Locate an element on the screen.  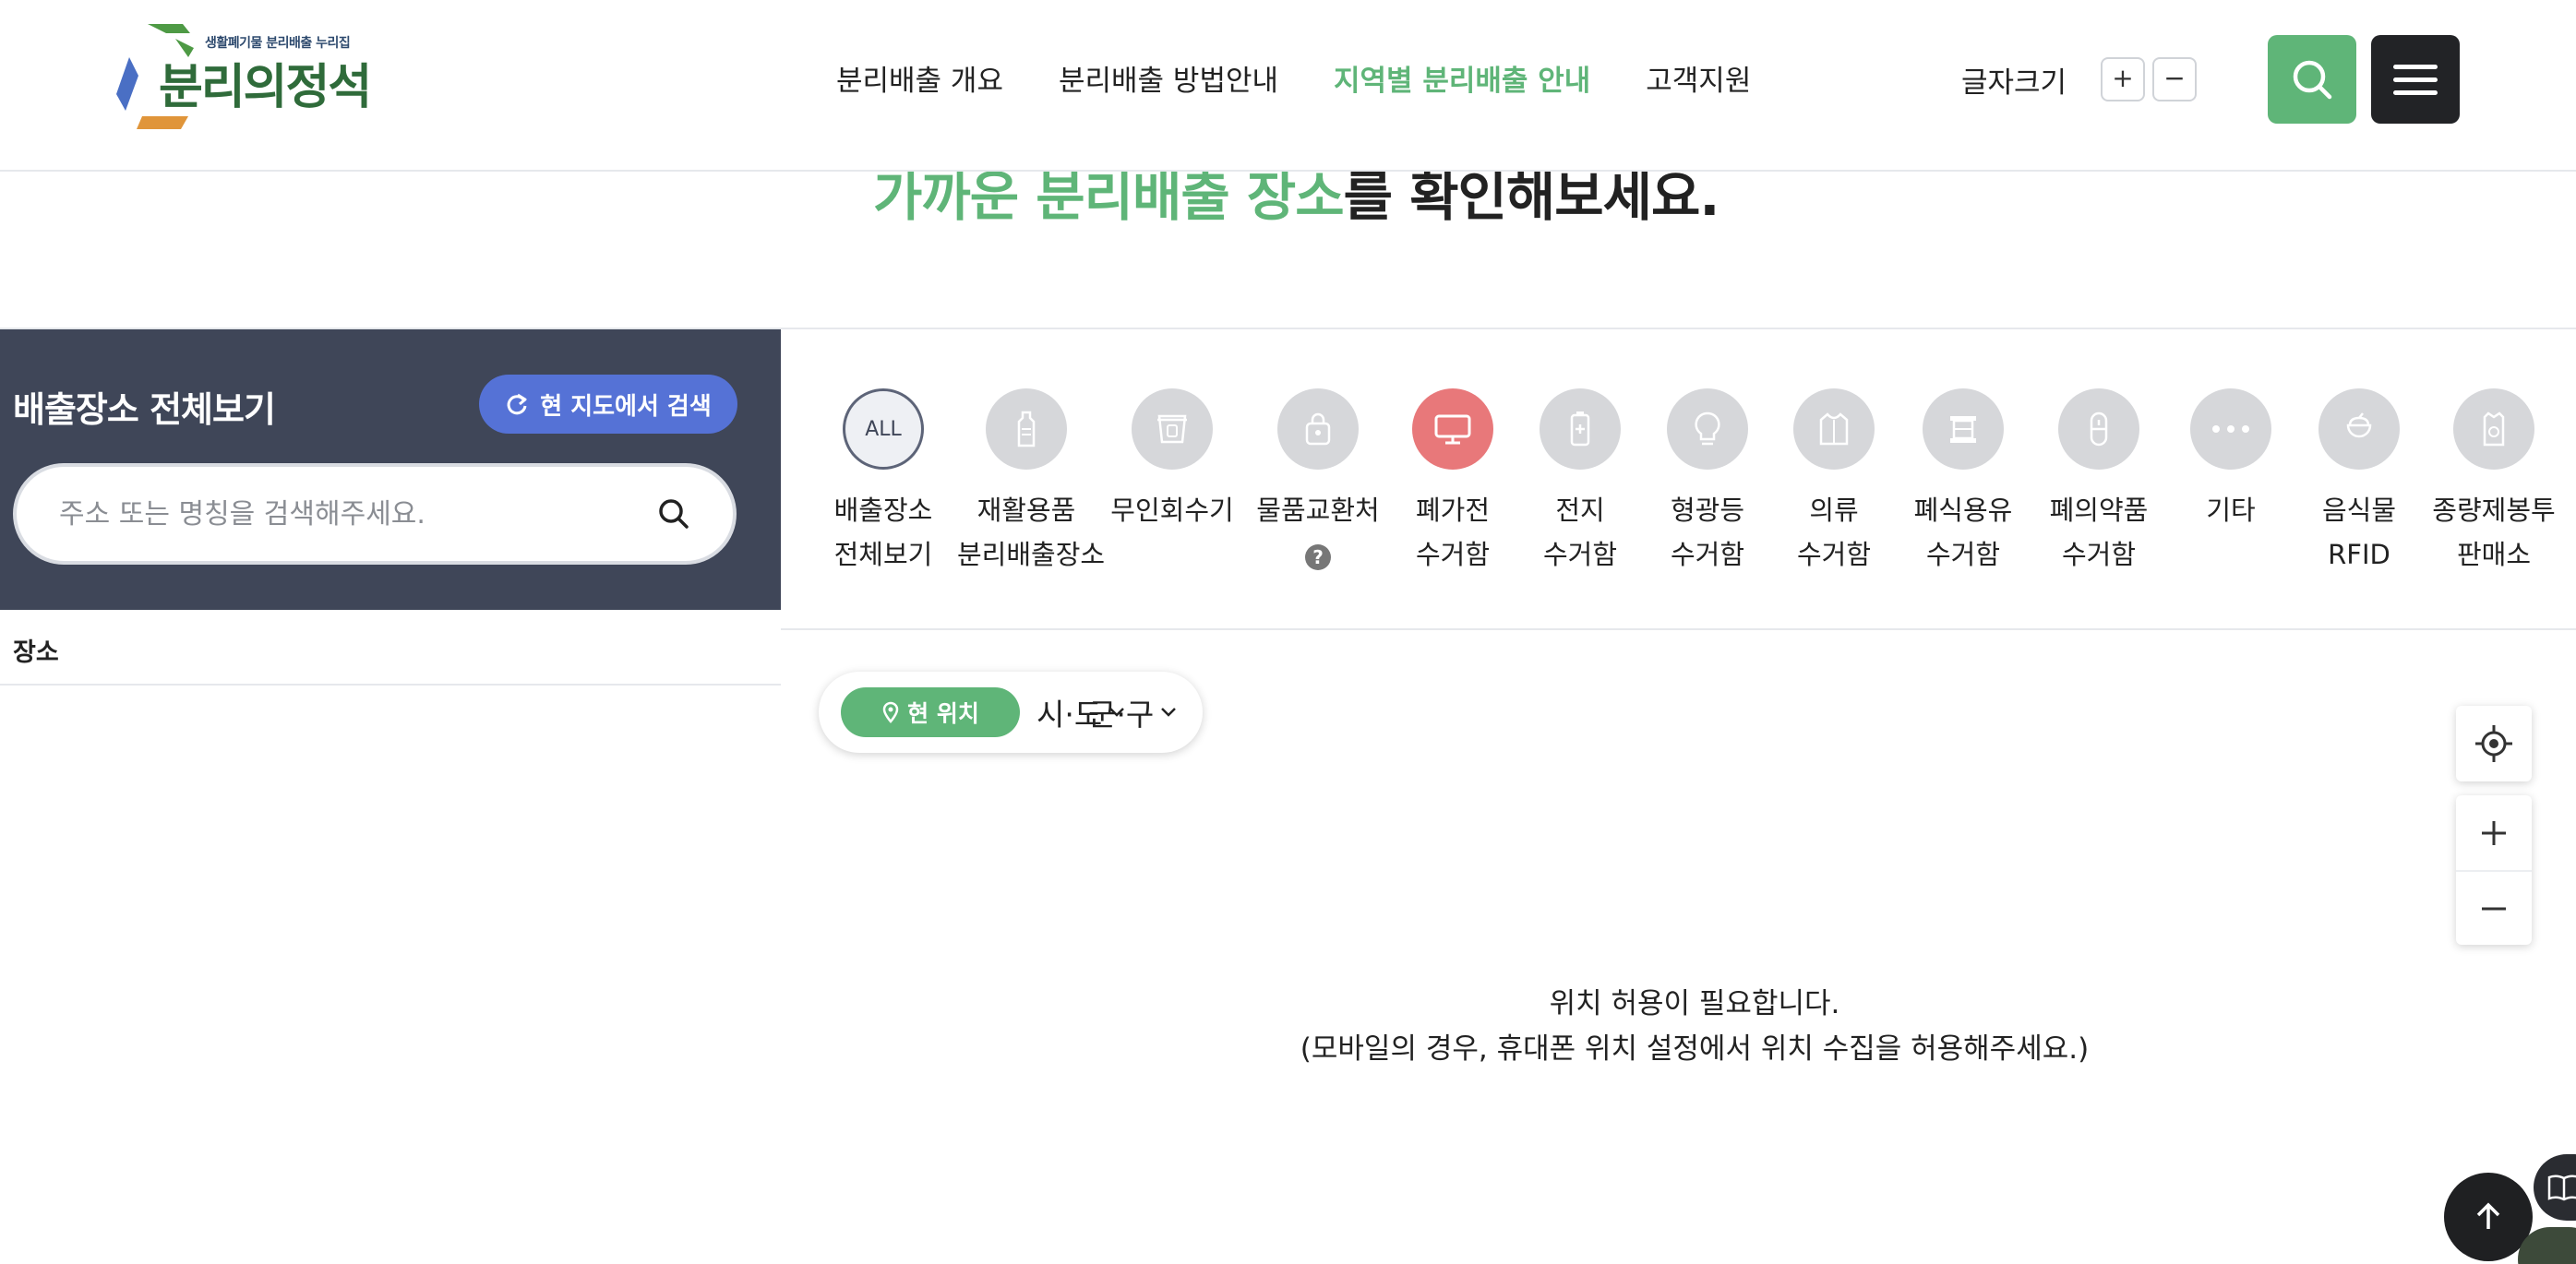
lightbulb-icon is located at coordinates (1708, 429).